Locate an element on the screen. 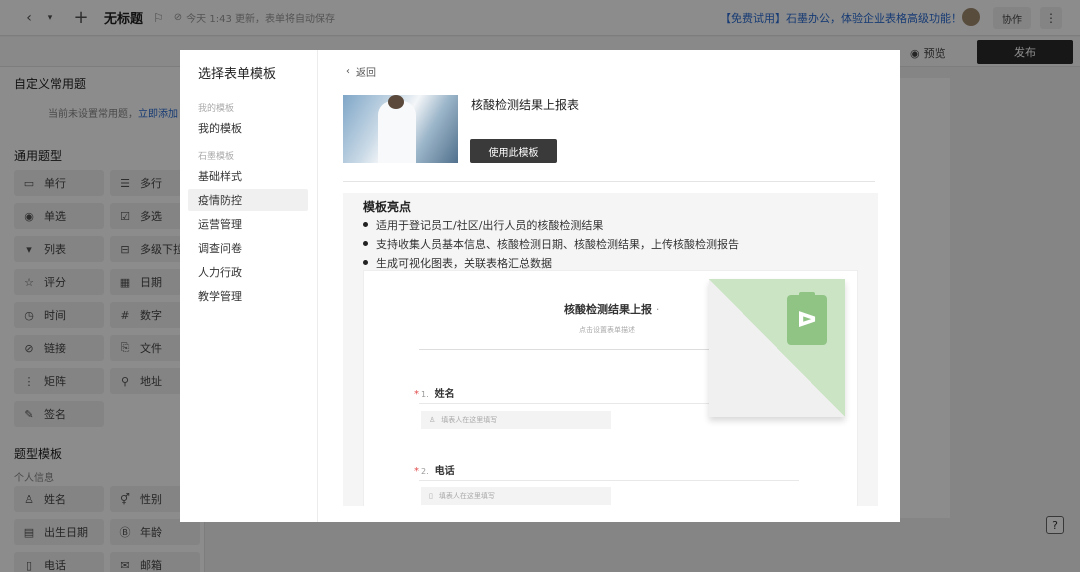 Image resolution: width=1080 pixels, height=572 pixels. highlight-item: 支持收集人员基本信息、核酸检测日期、核酸检测结果，上传核酸检测报告 is located at coordinates (551, 243).